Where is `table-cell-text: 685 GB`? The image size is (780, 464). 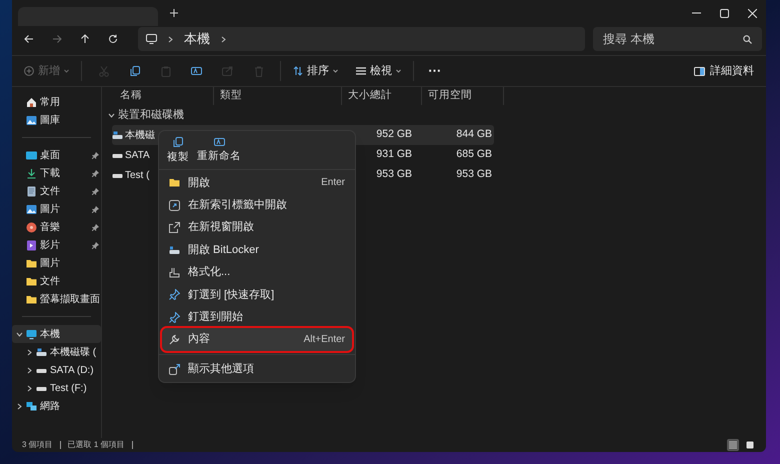 table-cell-text: 685 GB is located at coordinates (473, 154).